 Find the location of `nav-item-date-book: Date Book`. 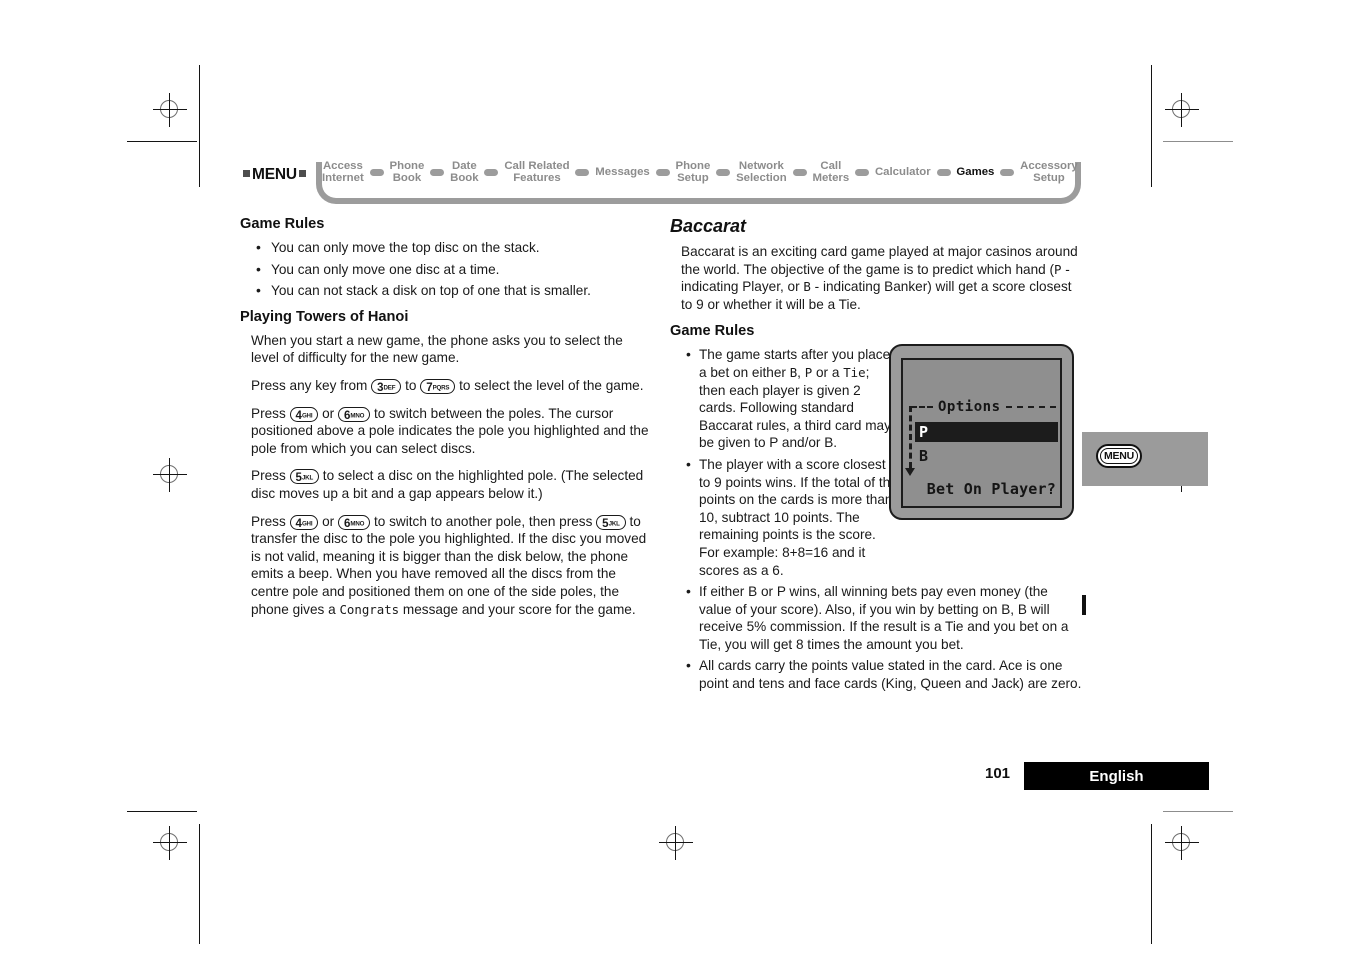

nav-item-date-book: Date Book is located at coordinates (464, 172).